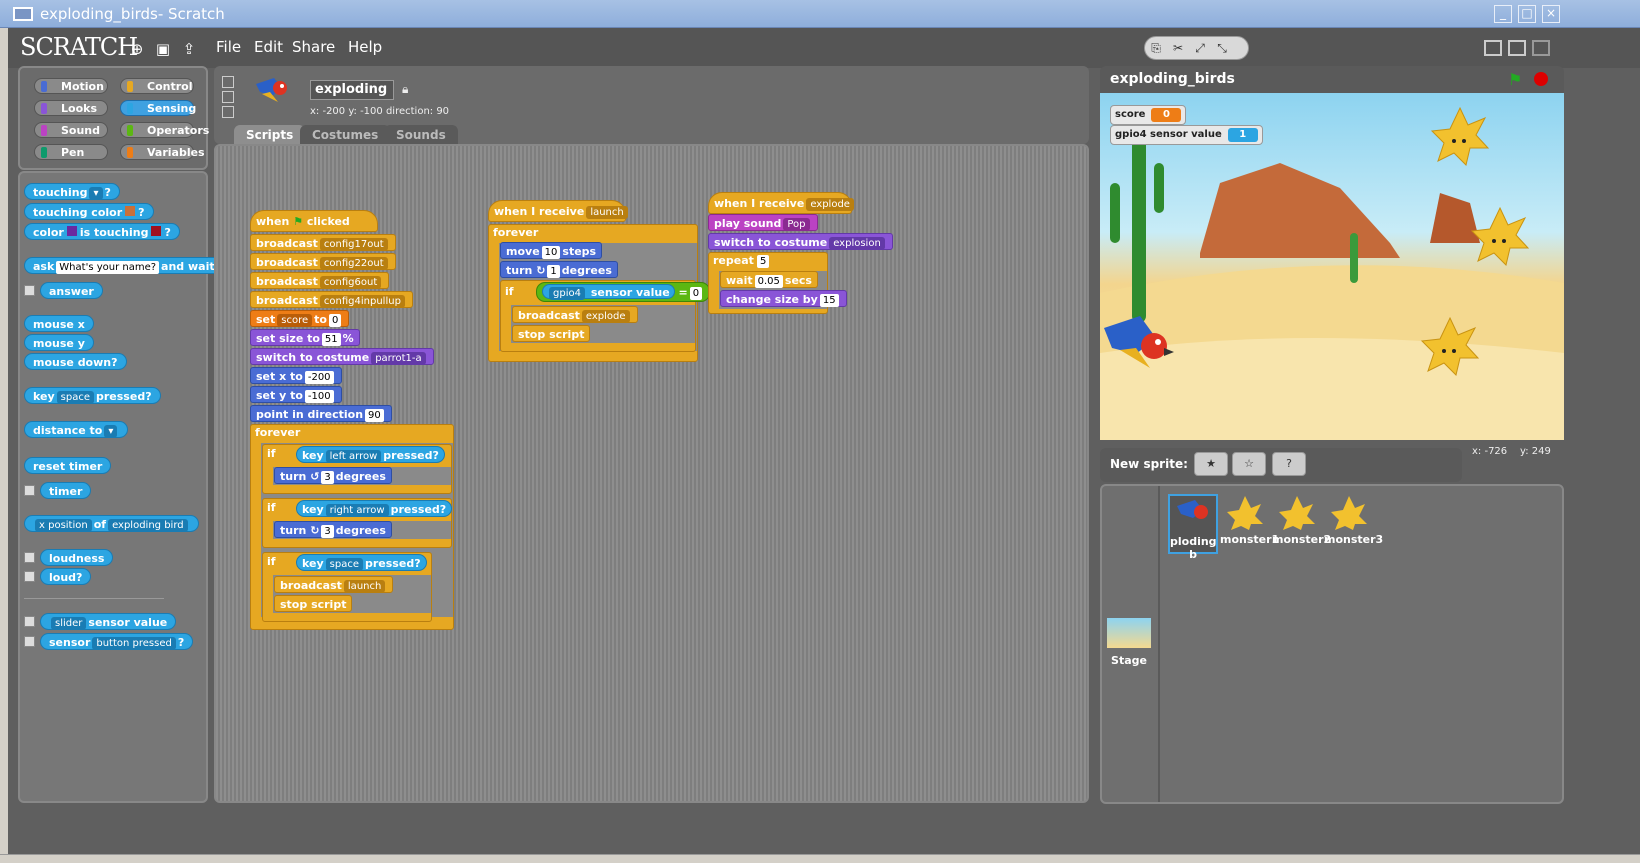 The width and height of the screenshot is (1640, 863). I want to click on set-y-block: set y to -100, so click(296, 394).